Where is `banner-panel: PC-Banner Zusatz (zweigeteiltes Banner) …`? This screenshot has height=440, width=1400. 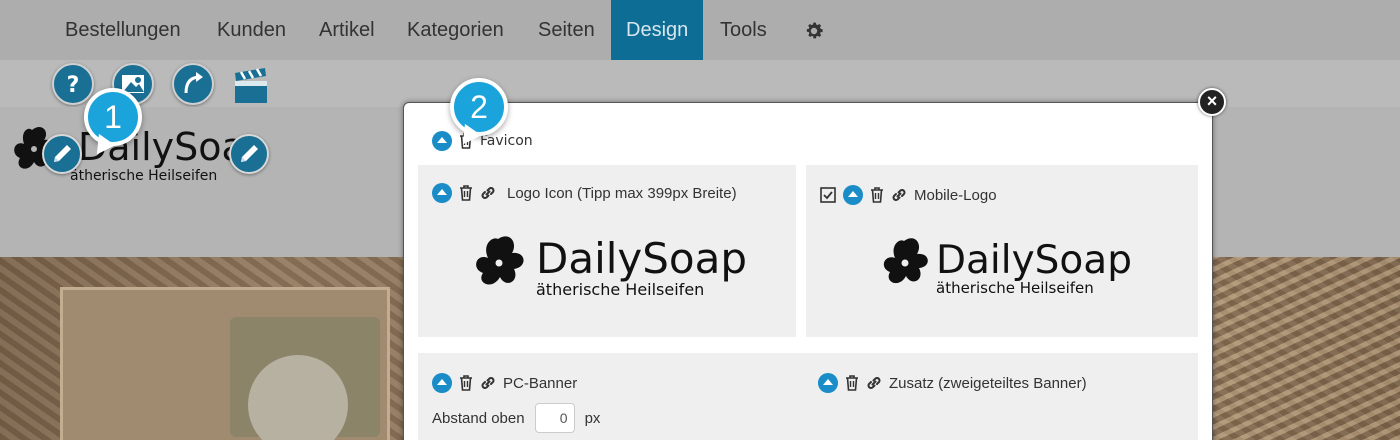
banner-panel: PC-Banner Zusatz (zweigeteiltes Banner) … is located at coordinates (808, 396).